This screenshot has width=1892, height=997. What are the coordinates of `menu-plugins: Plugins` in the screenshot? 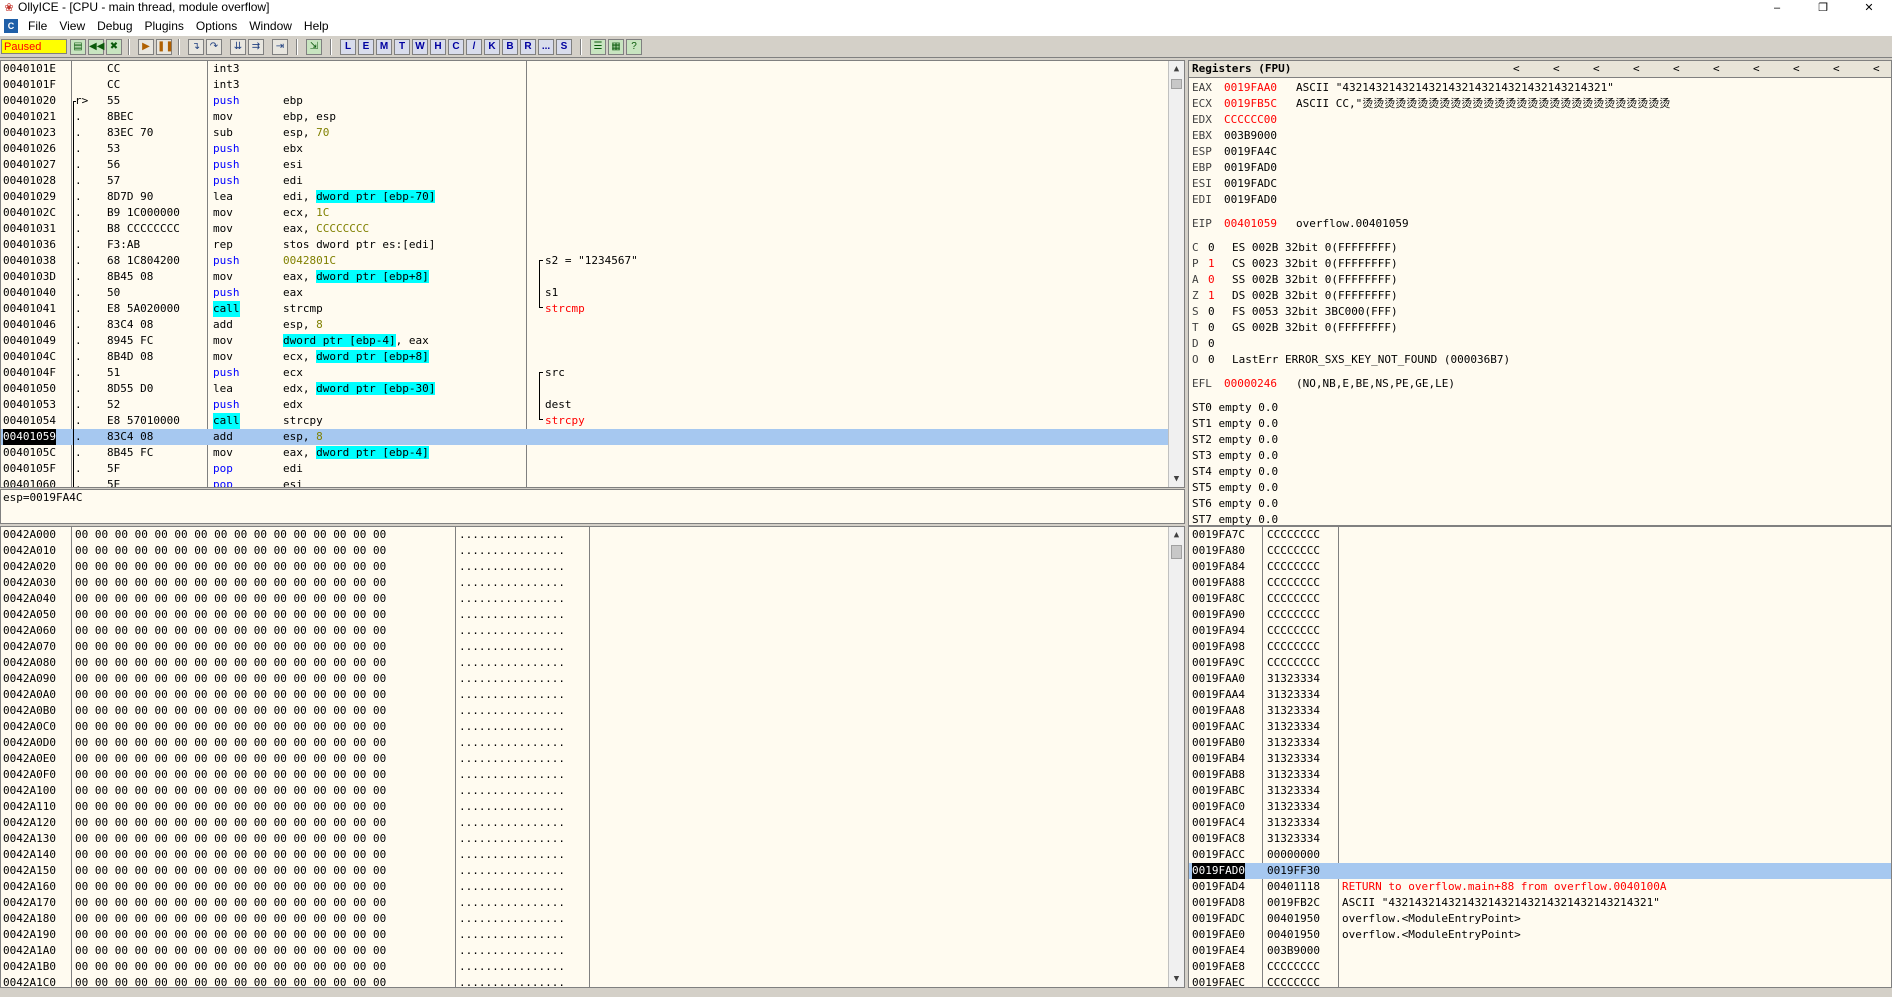 It's located at (164, 26).